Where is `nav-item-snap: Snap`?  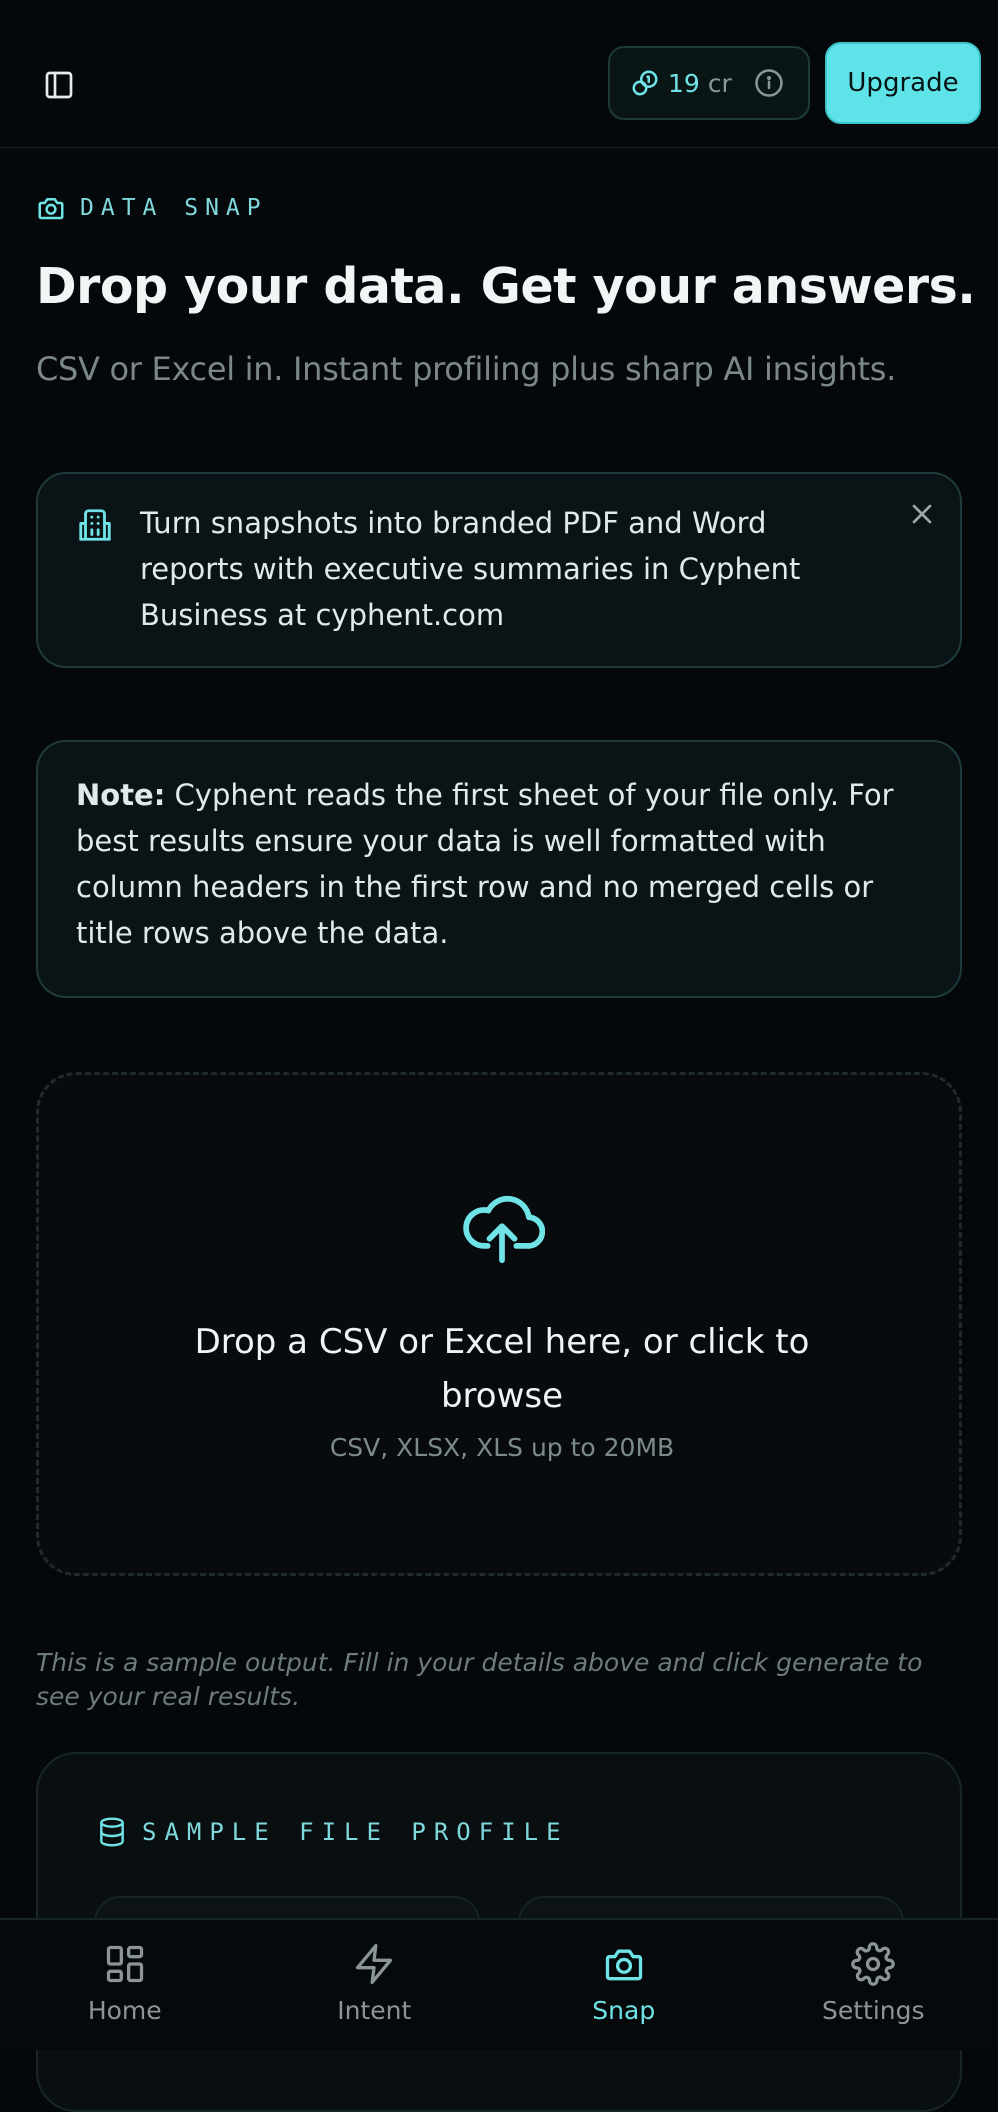
nav-item-snap: Snap is located at coordinates (624, 1985).